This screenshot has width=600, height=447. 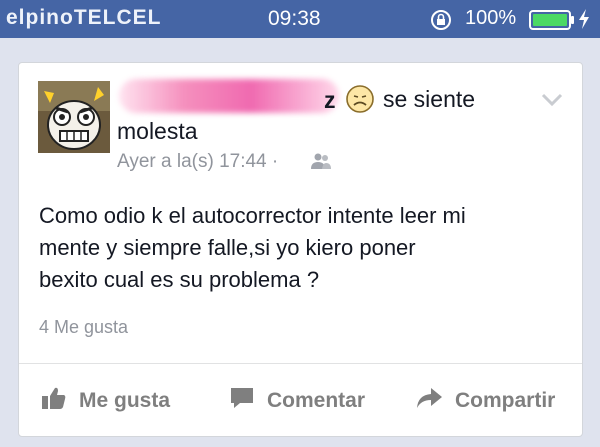 I want to click on share-arrow-icon, so click(x=429, y=401).